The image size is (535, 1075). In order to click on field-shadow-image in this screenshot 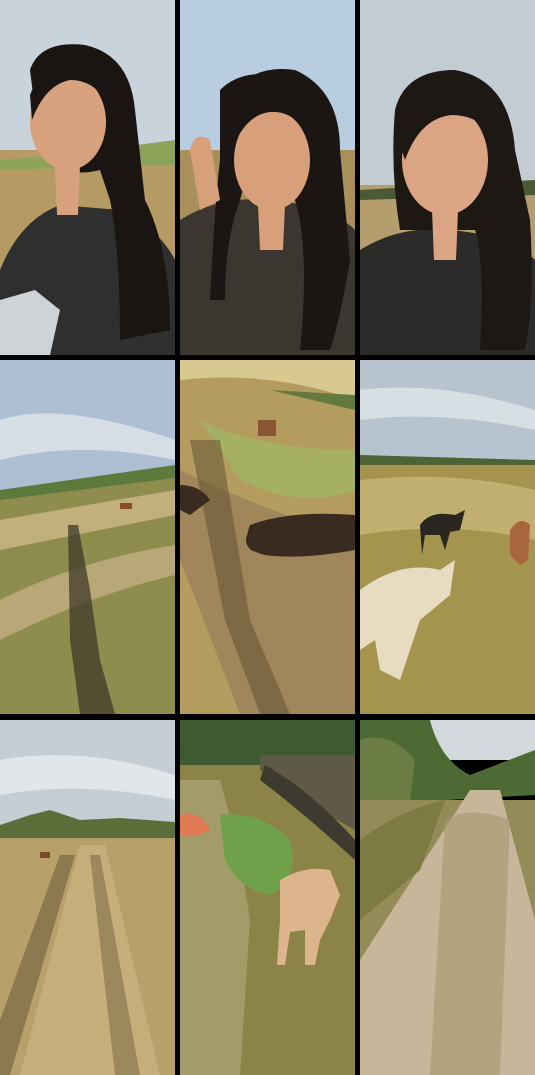, I will do `click(87, 537)`.